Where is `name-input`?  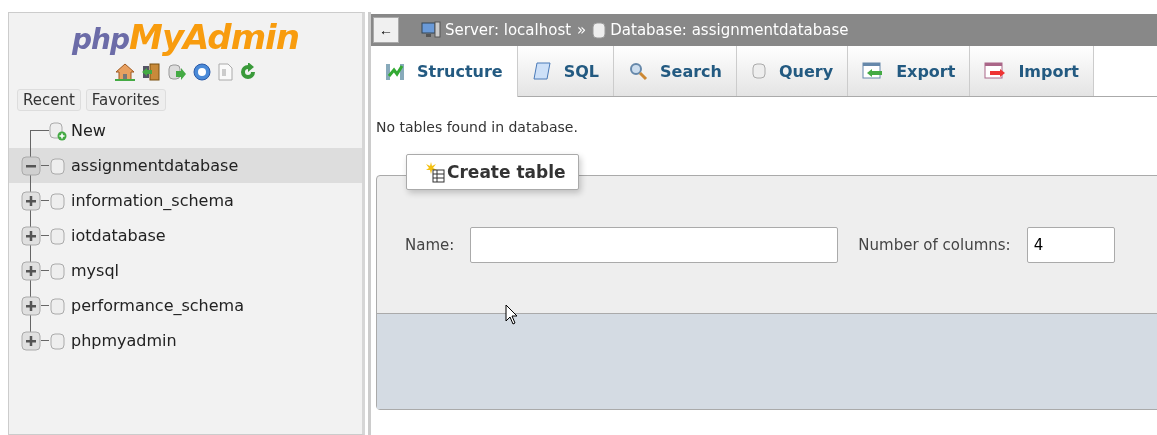
name-input is located at coordinates (654, 244).